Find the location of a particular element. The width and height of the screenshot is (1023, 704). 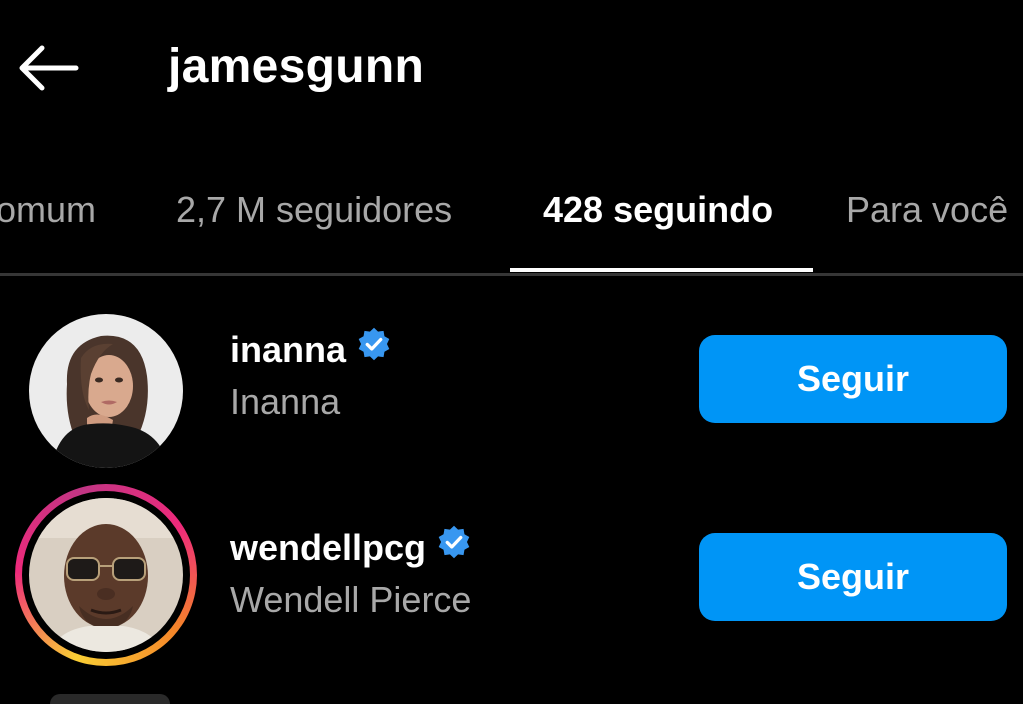

full-name: Wendell Pierce is located at coordinates (351, 599).